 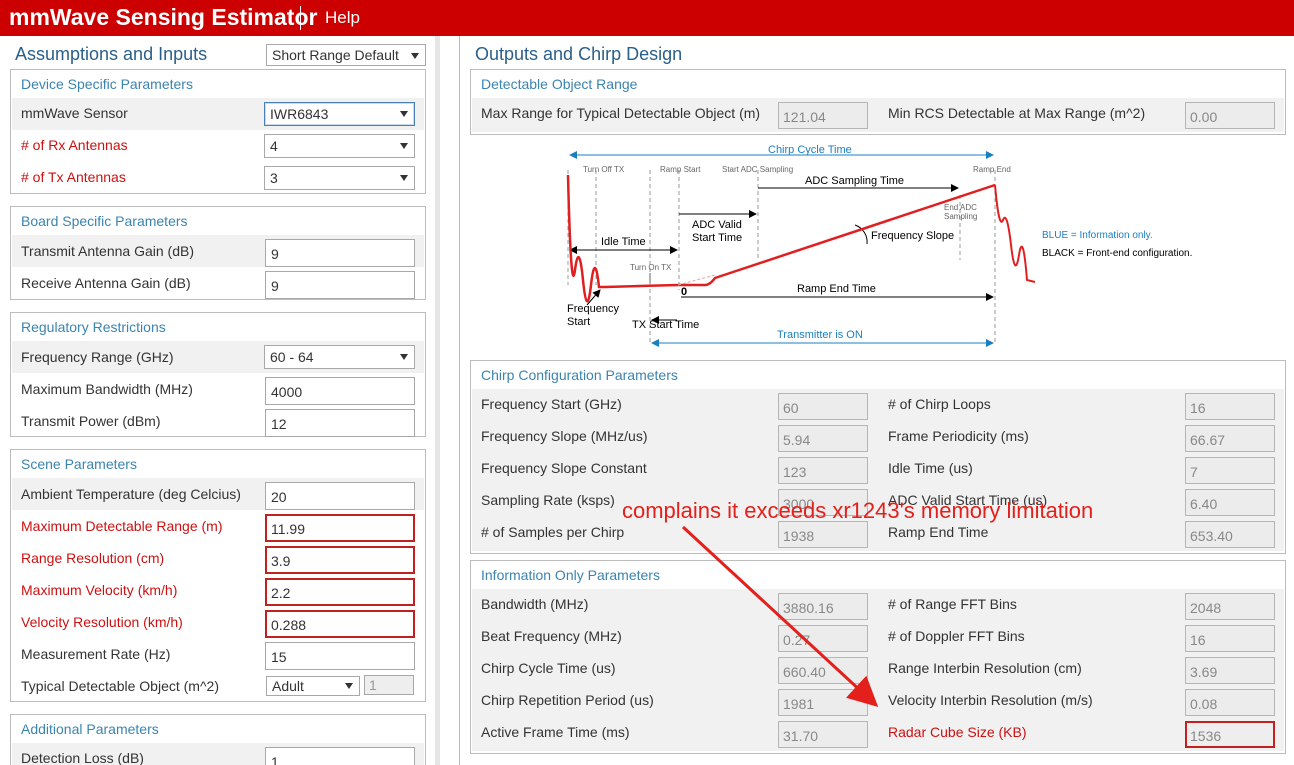 What do you see at coordinates (340, 423) in the screenshot?
I see `tx-power-input: 12` at bounding box center [340, 423].